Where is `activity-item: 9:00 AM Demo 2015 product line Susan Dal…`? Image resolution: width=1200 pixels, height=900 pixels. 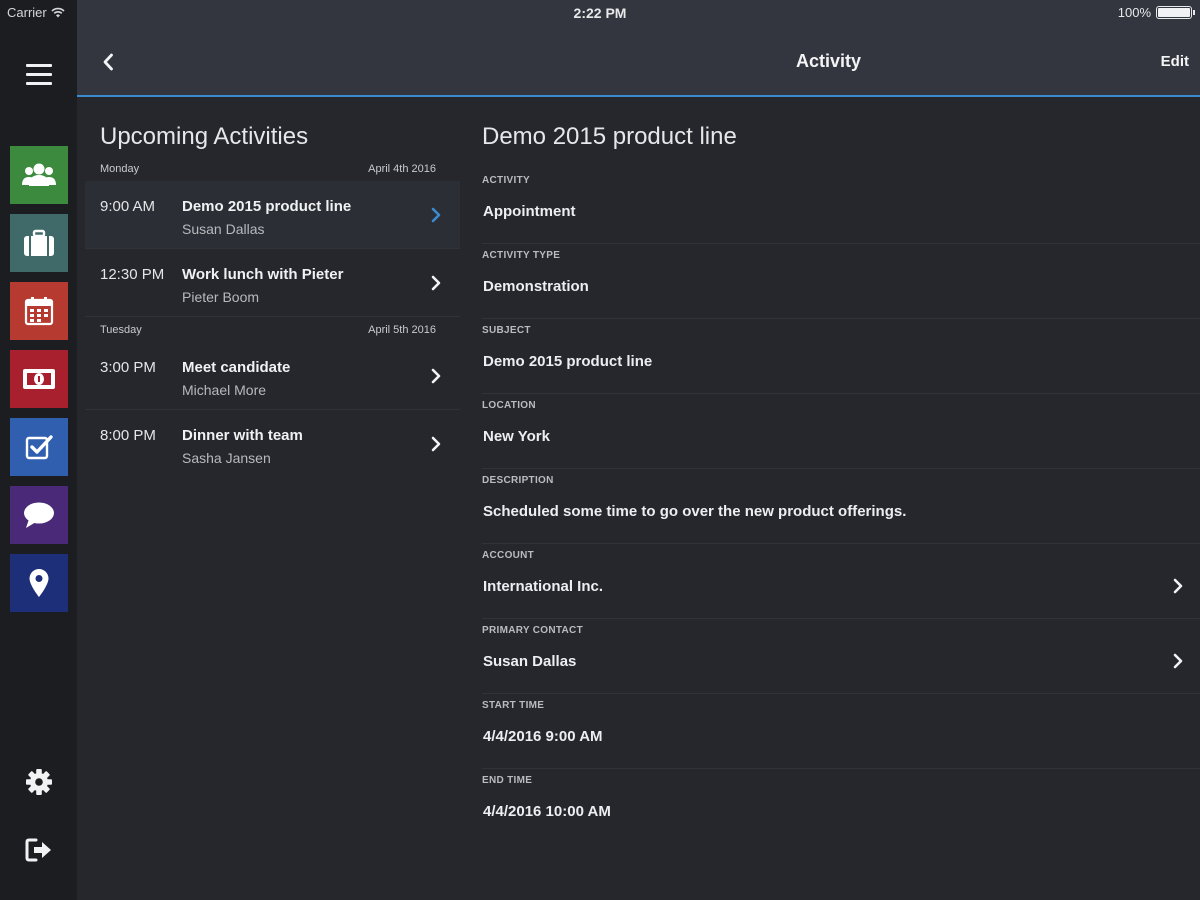
activity-item: 9:00 AM Demo 2015 product line Susan Dal… is located at coordinates (272, 215).